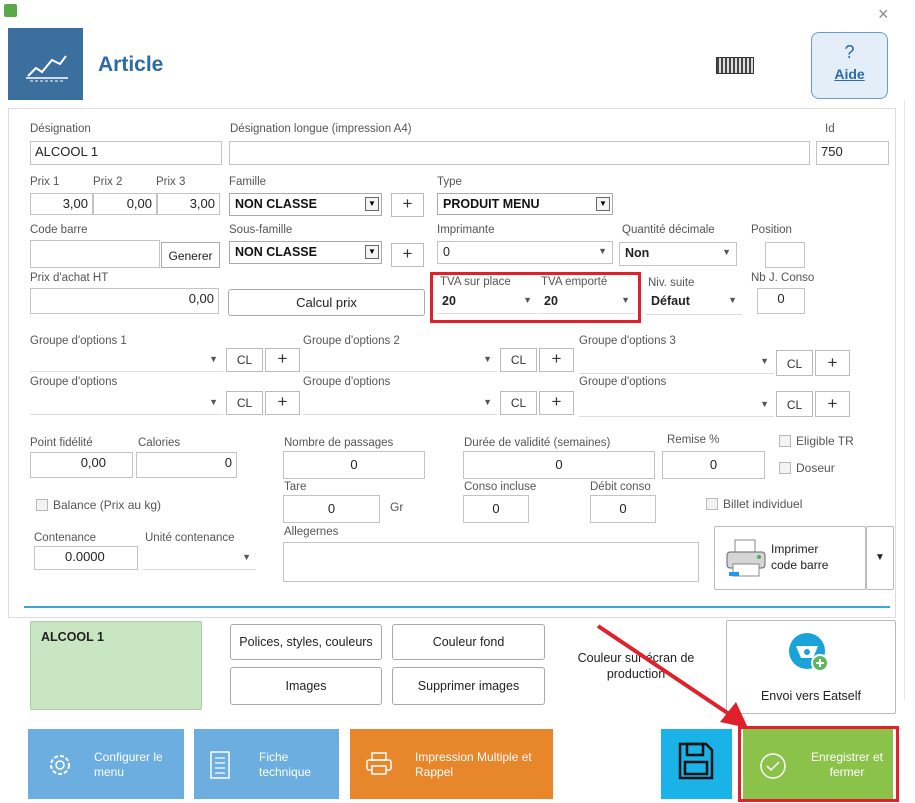 The width and height of the screenshot is (915, 803). What do you see at coordinates (849, 52) in the screenshot?
I see `help-question-icon: ?` at bounding box center [849, 52].